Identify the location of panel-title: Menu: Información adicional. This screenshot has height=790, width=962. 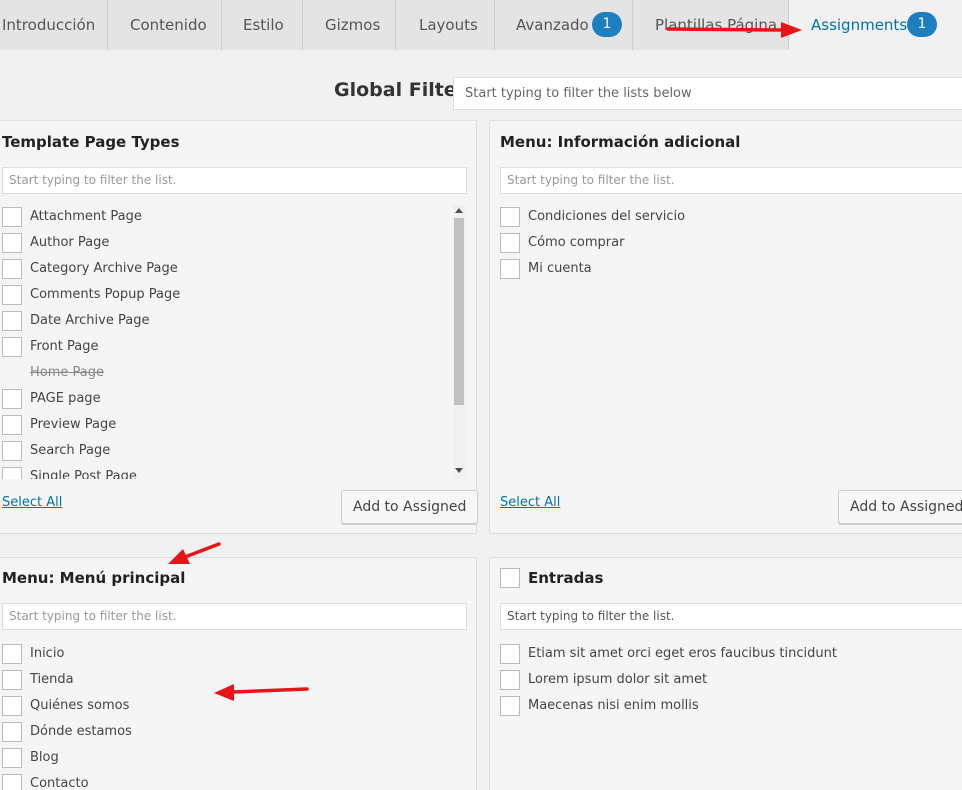
(620, 142).